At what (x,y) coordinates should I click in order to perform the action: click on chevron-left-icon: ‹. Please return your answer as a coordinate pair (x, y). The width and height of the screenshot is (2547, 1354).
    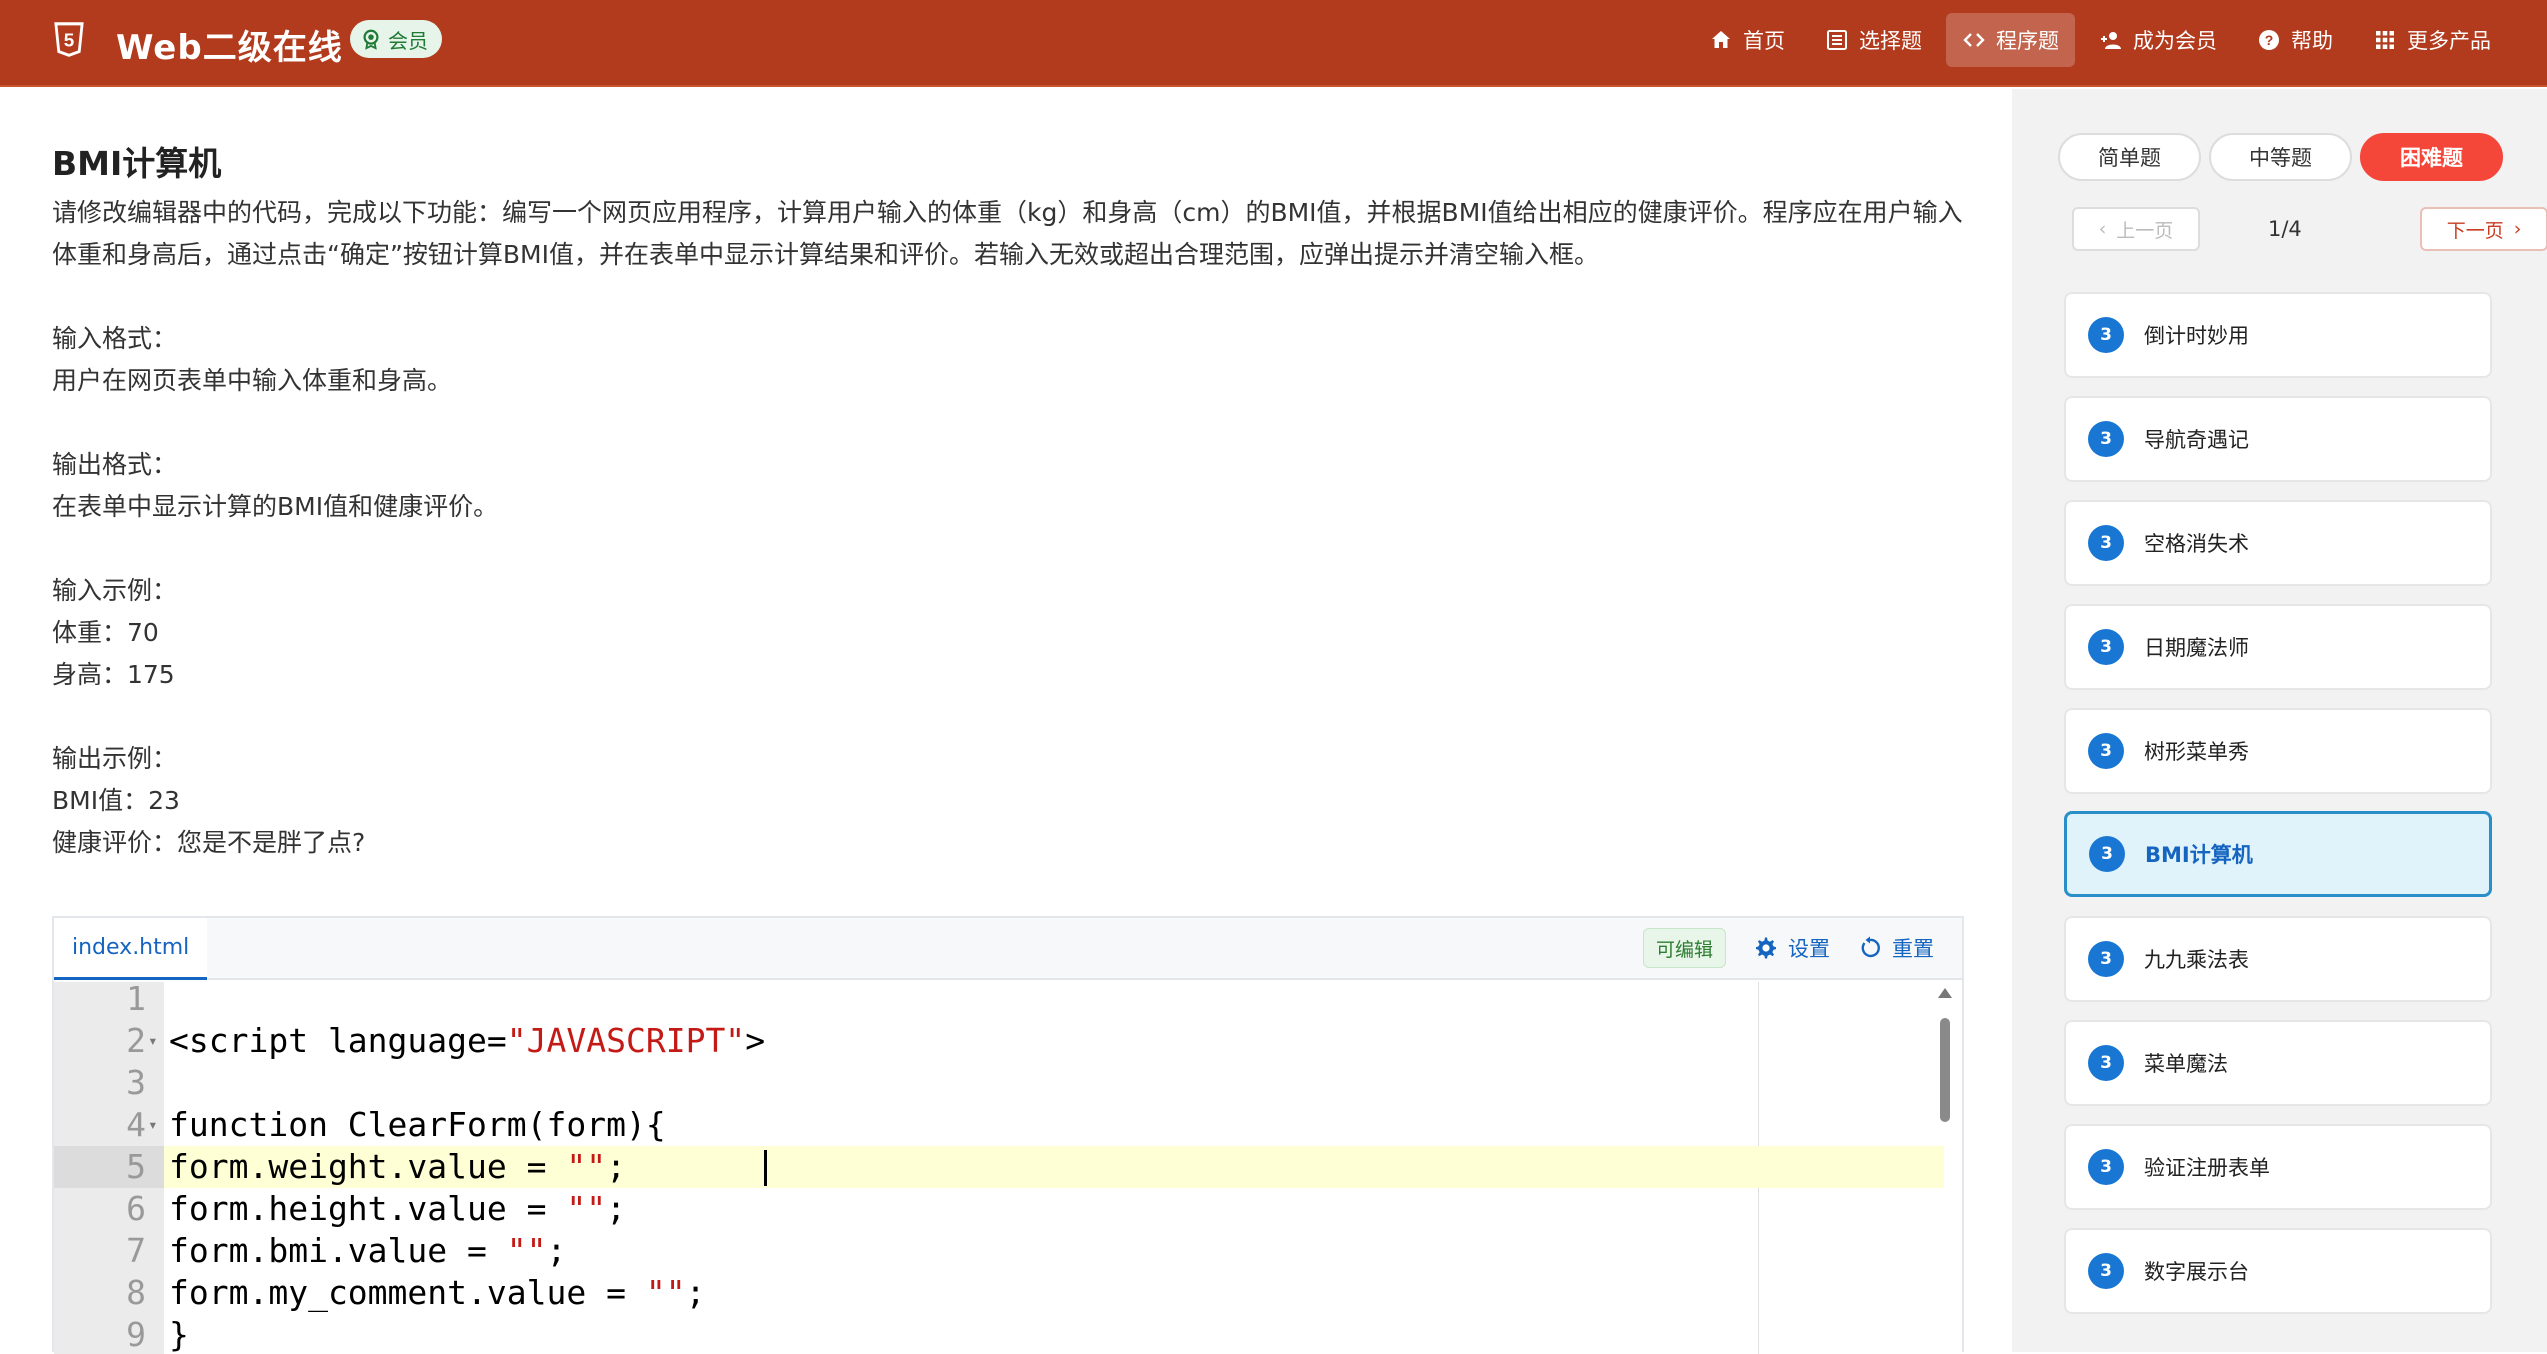
    Looking at the image, I should click on (2102, 229).